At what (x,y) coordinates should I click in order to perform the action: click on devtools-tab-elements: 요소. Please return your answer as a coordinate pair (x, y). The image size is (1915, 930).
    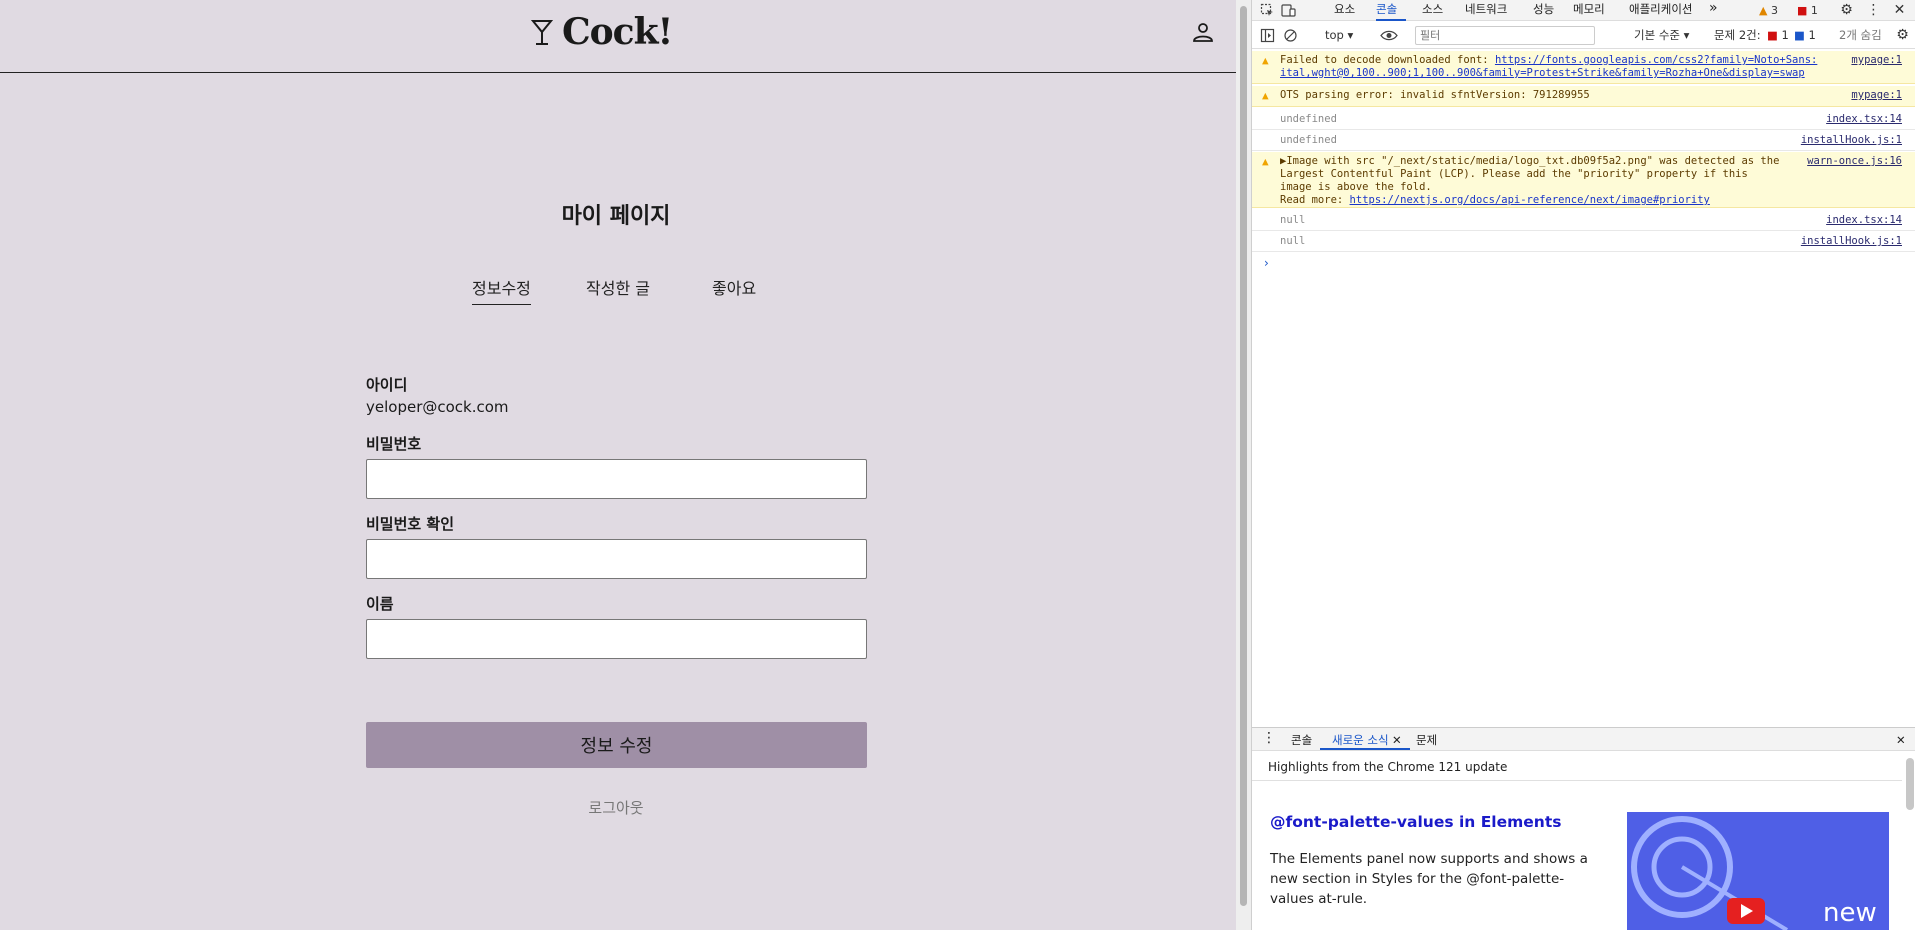
    Looking at the image, I should click on (1344, 10).